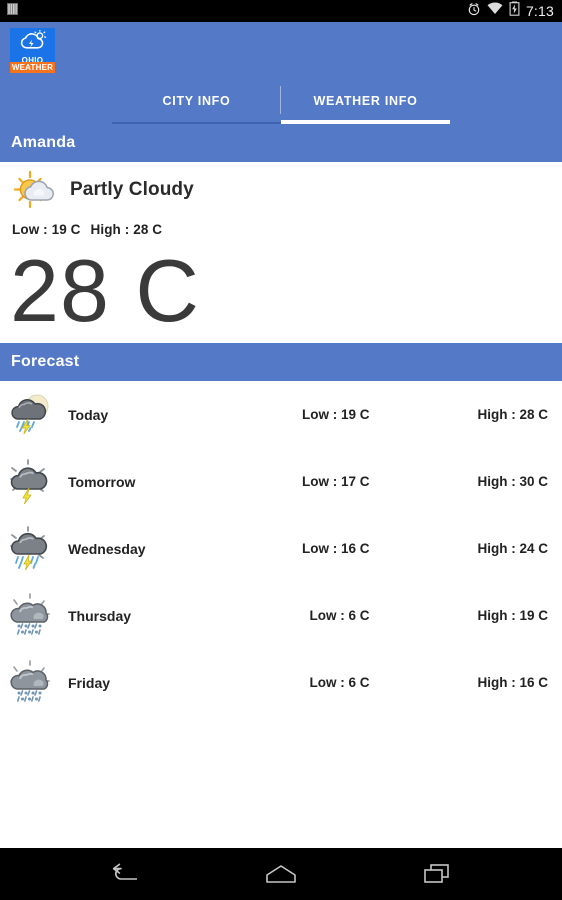 The image size is (562, 900). I want to click on status-bar-right: 7:13, so click(510, 11).